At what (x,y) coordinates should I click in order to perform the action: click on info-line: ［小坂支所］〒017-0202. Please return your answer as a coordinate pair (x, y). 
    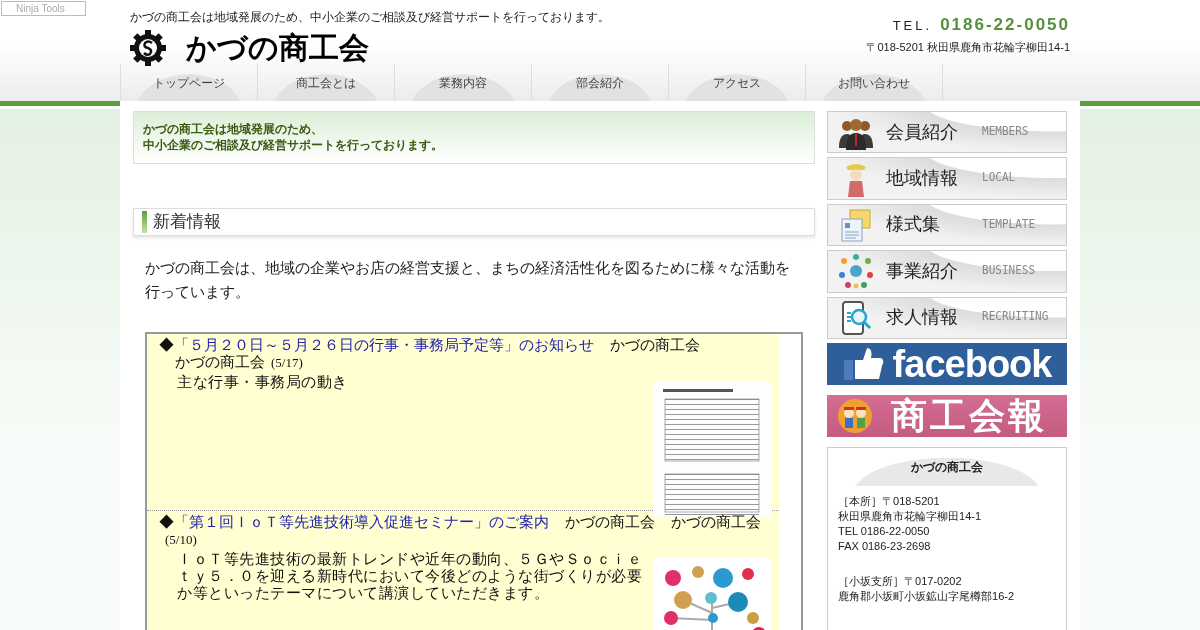
    Looking at the image, I should click on (900, 582).